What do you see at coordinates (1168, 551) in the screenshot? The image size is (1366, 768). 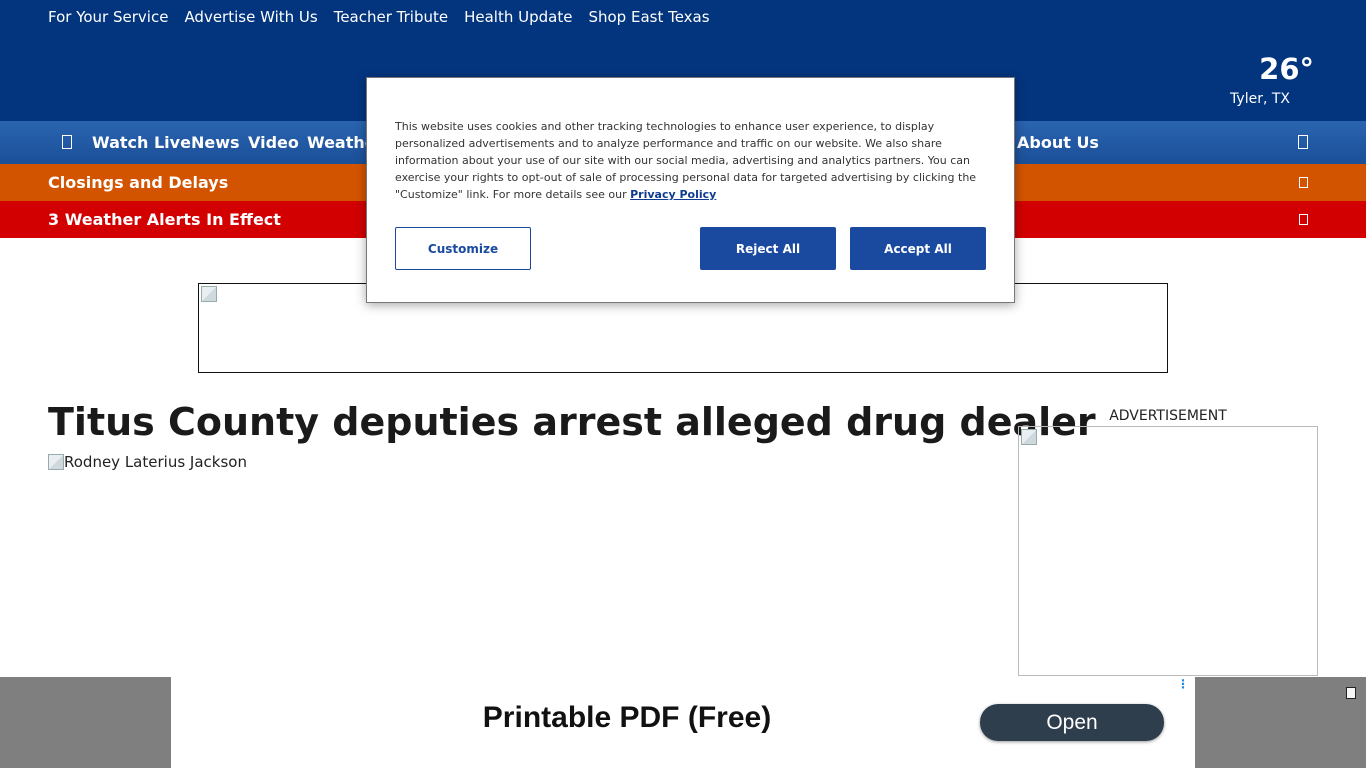 I see `sidebar-ad` at bounding box center [1168, 551].